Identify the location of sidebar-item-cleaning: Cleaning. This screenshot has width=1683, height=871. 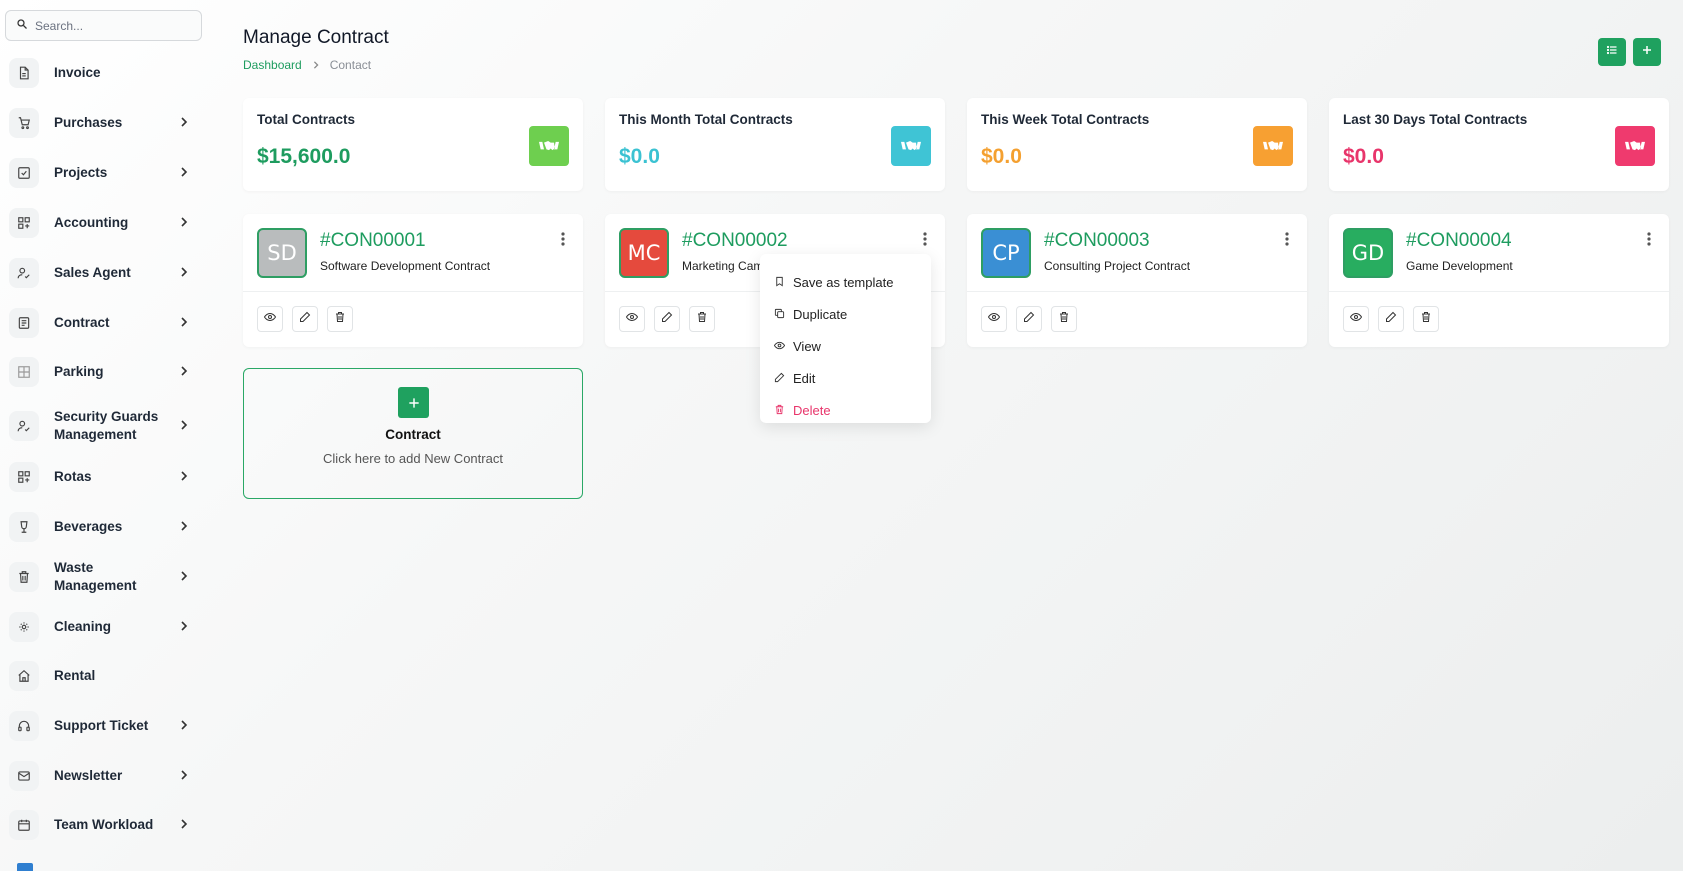
(104, 627).